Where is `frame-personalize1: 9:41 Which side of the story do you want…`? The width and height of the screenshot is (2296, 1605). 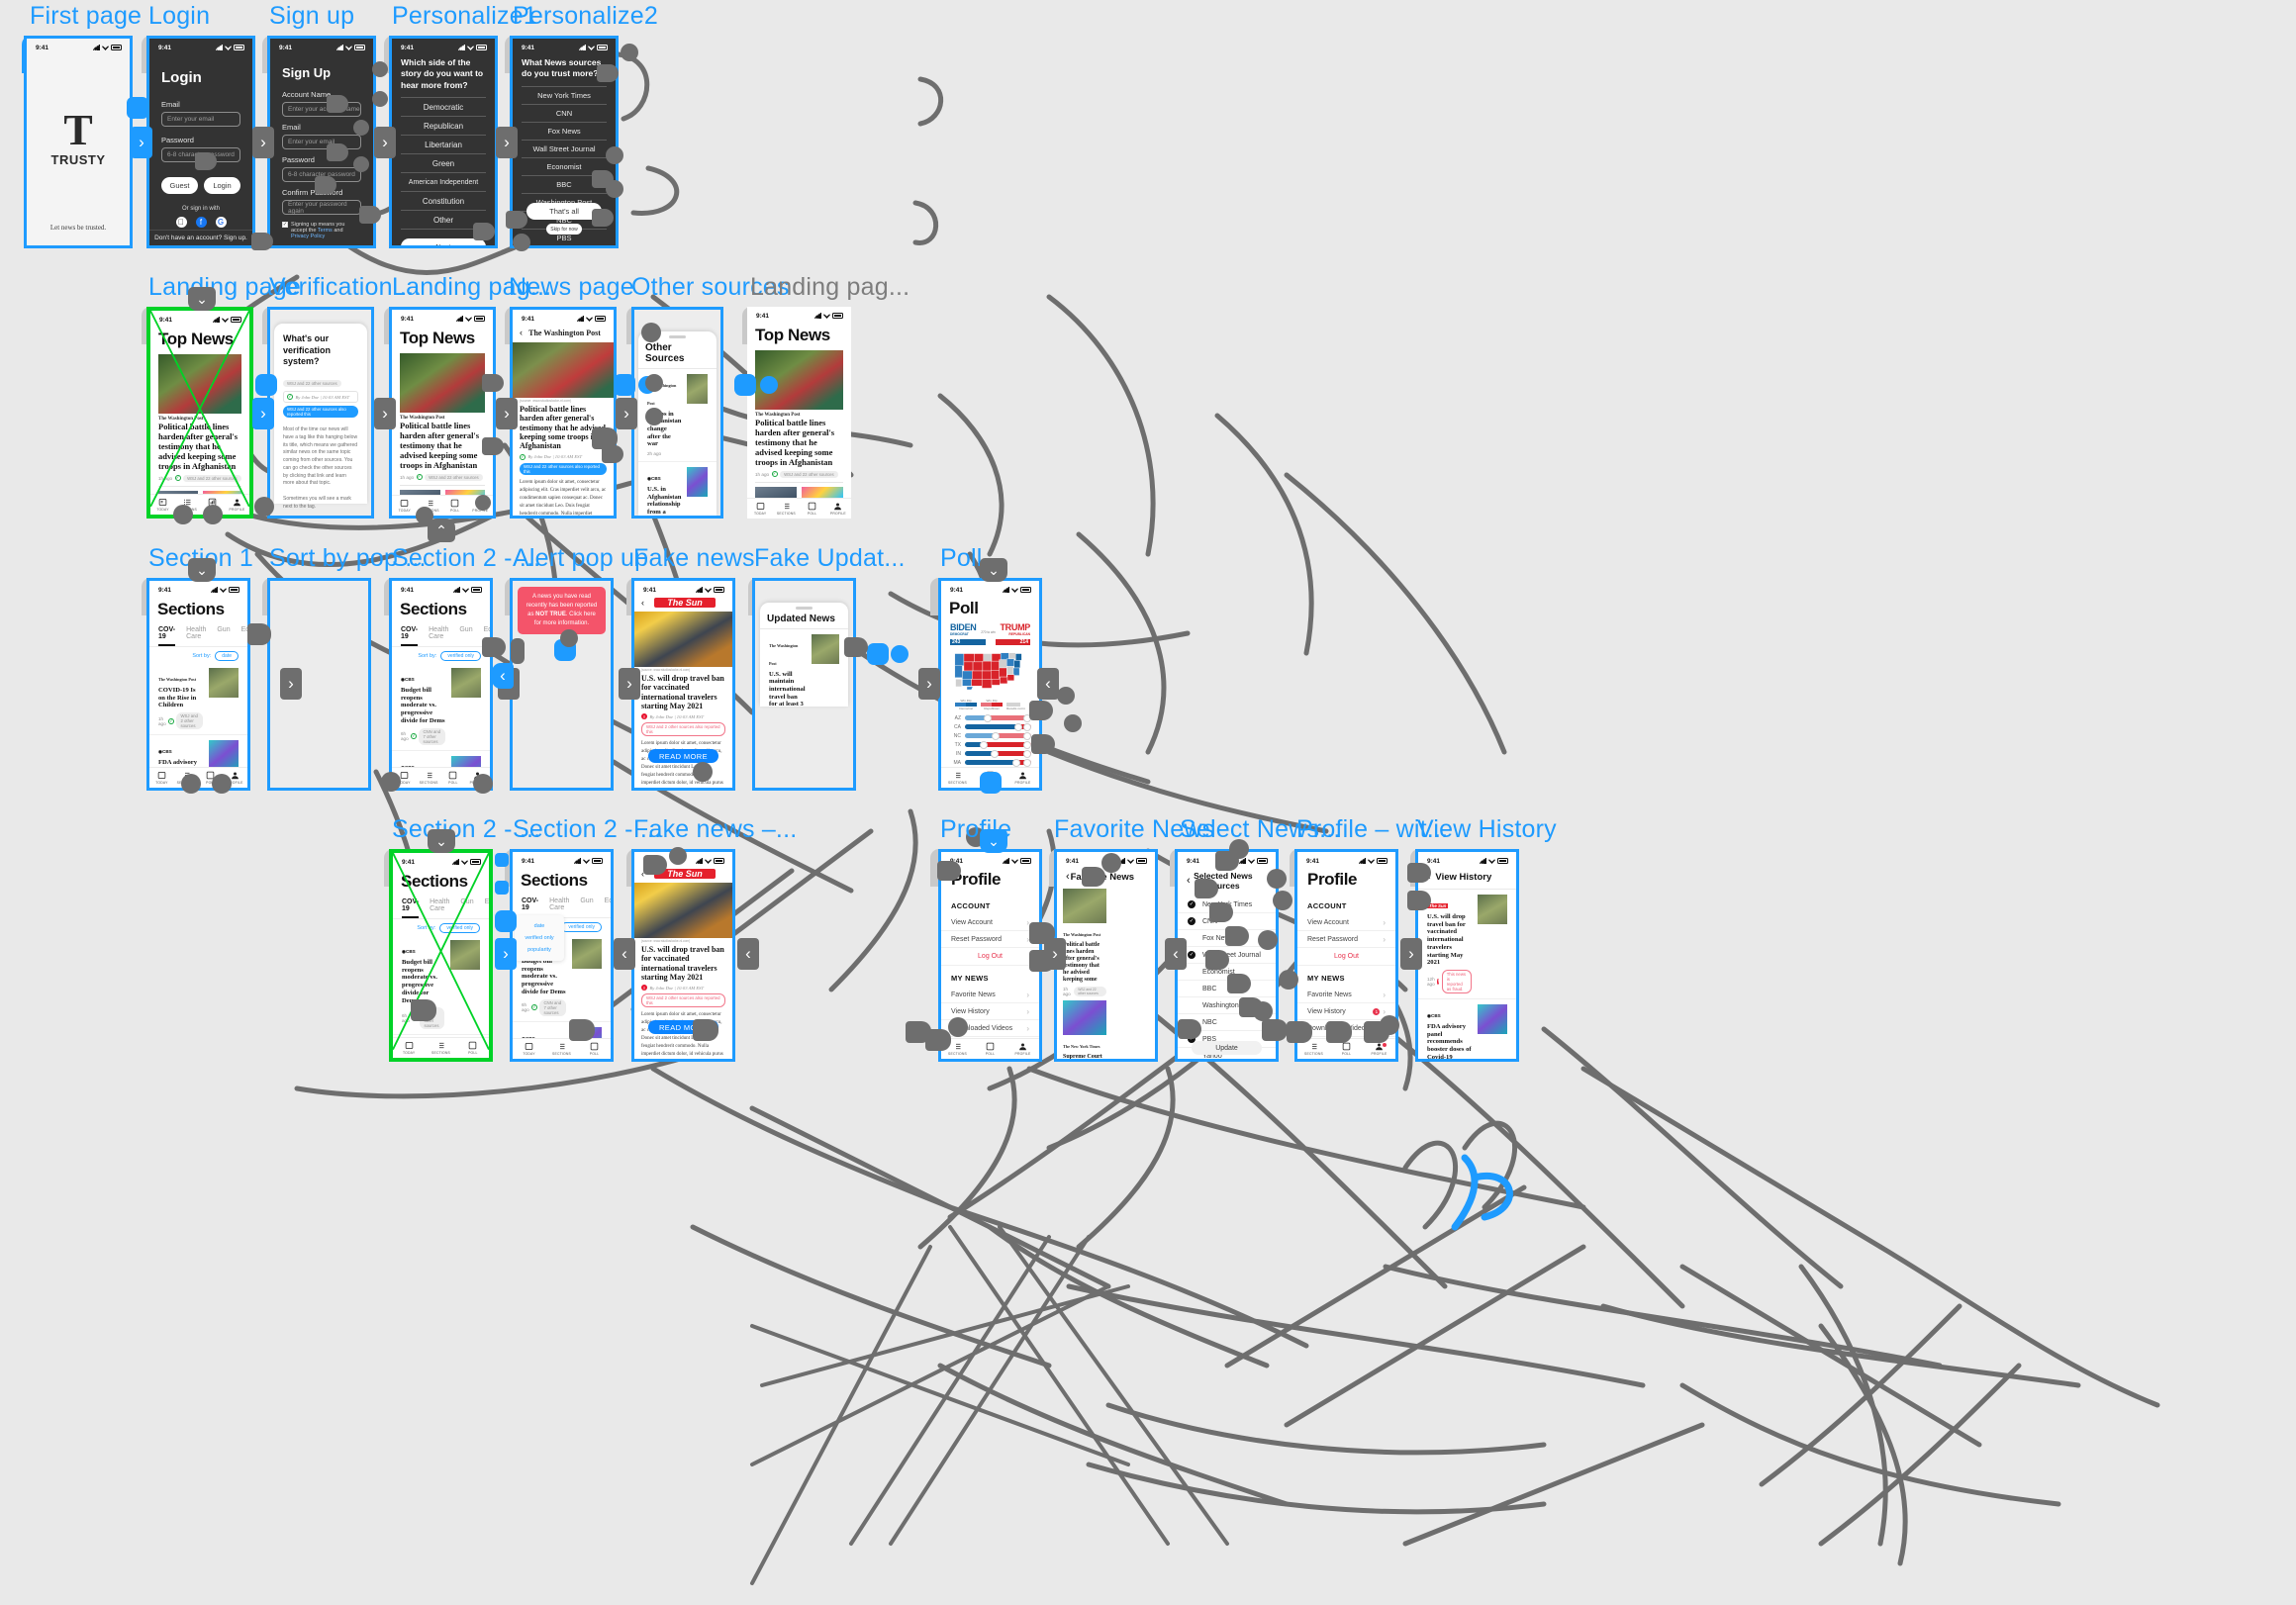
frame-personalize1: 9:41 Which side of the story do you want… is located at coordinates (443, 142).